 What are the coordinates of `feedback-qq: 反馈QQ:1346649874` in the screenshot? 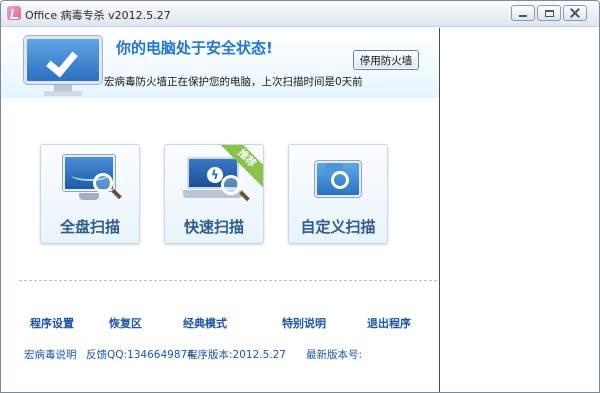 It's located at (140, 355).